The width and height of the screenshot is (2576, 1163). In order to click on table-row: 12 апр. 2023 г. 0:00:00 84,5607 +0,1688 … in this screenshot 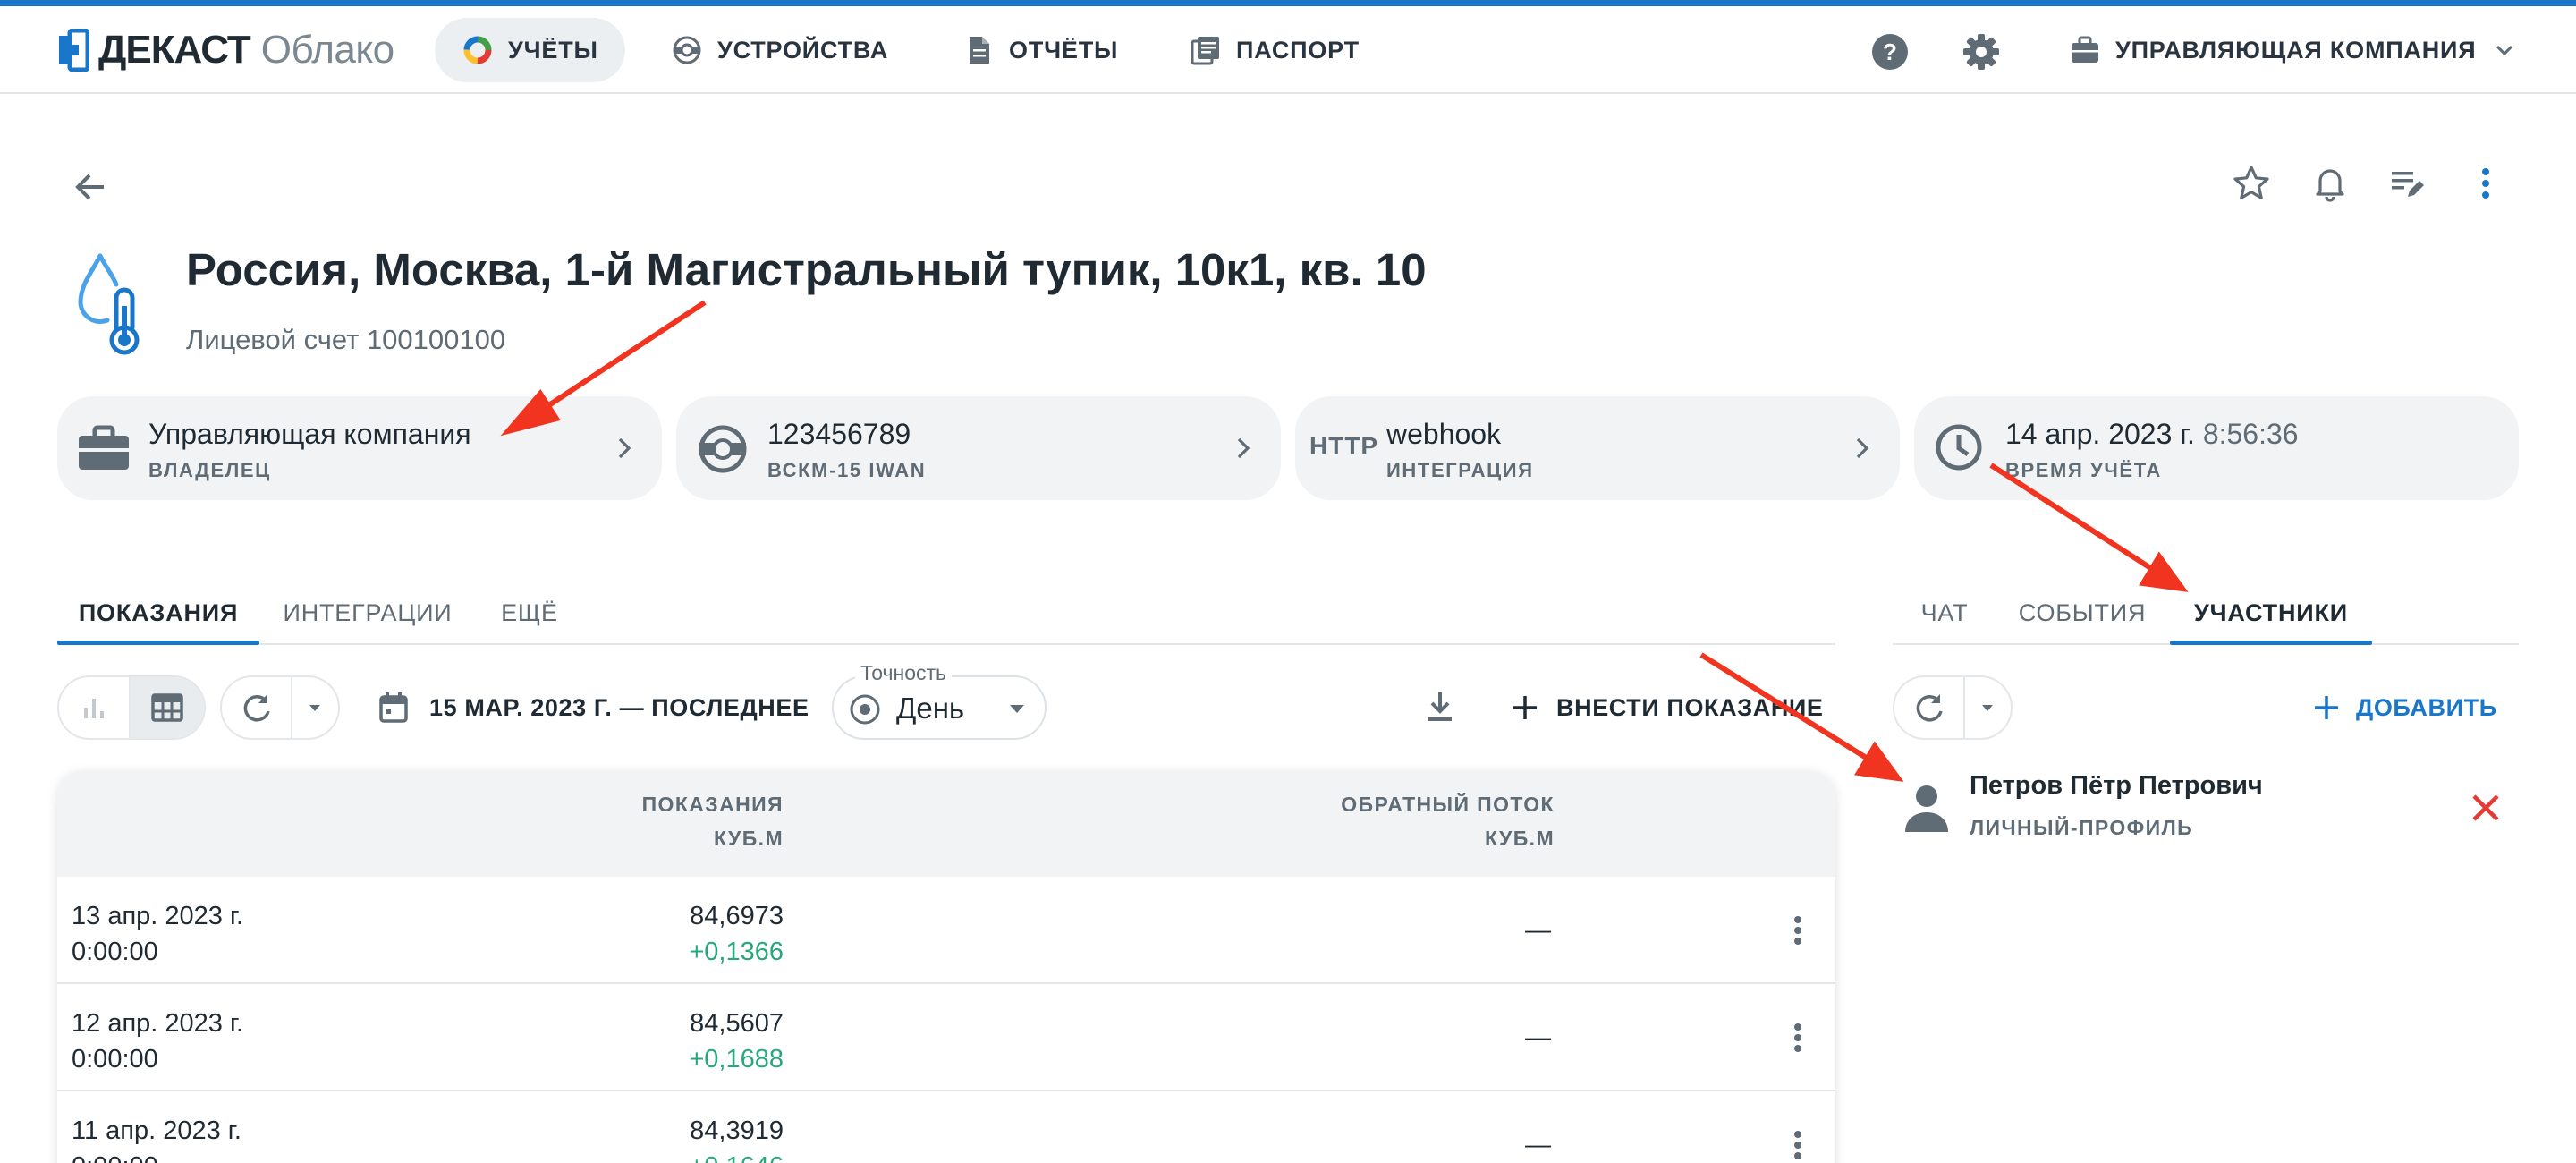, I will do `click(946, 1037)`.